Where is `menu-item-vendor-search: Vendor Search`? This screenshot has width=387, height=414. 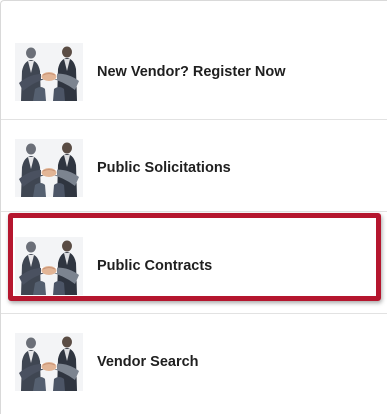 menu-item-vendor-search: Vendor Search is located at coordinates (195, 362).